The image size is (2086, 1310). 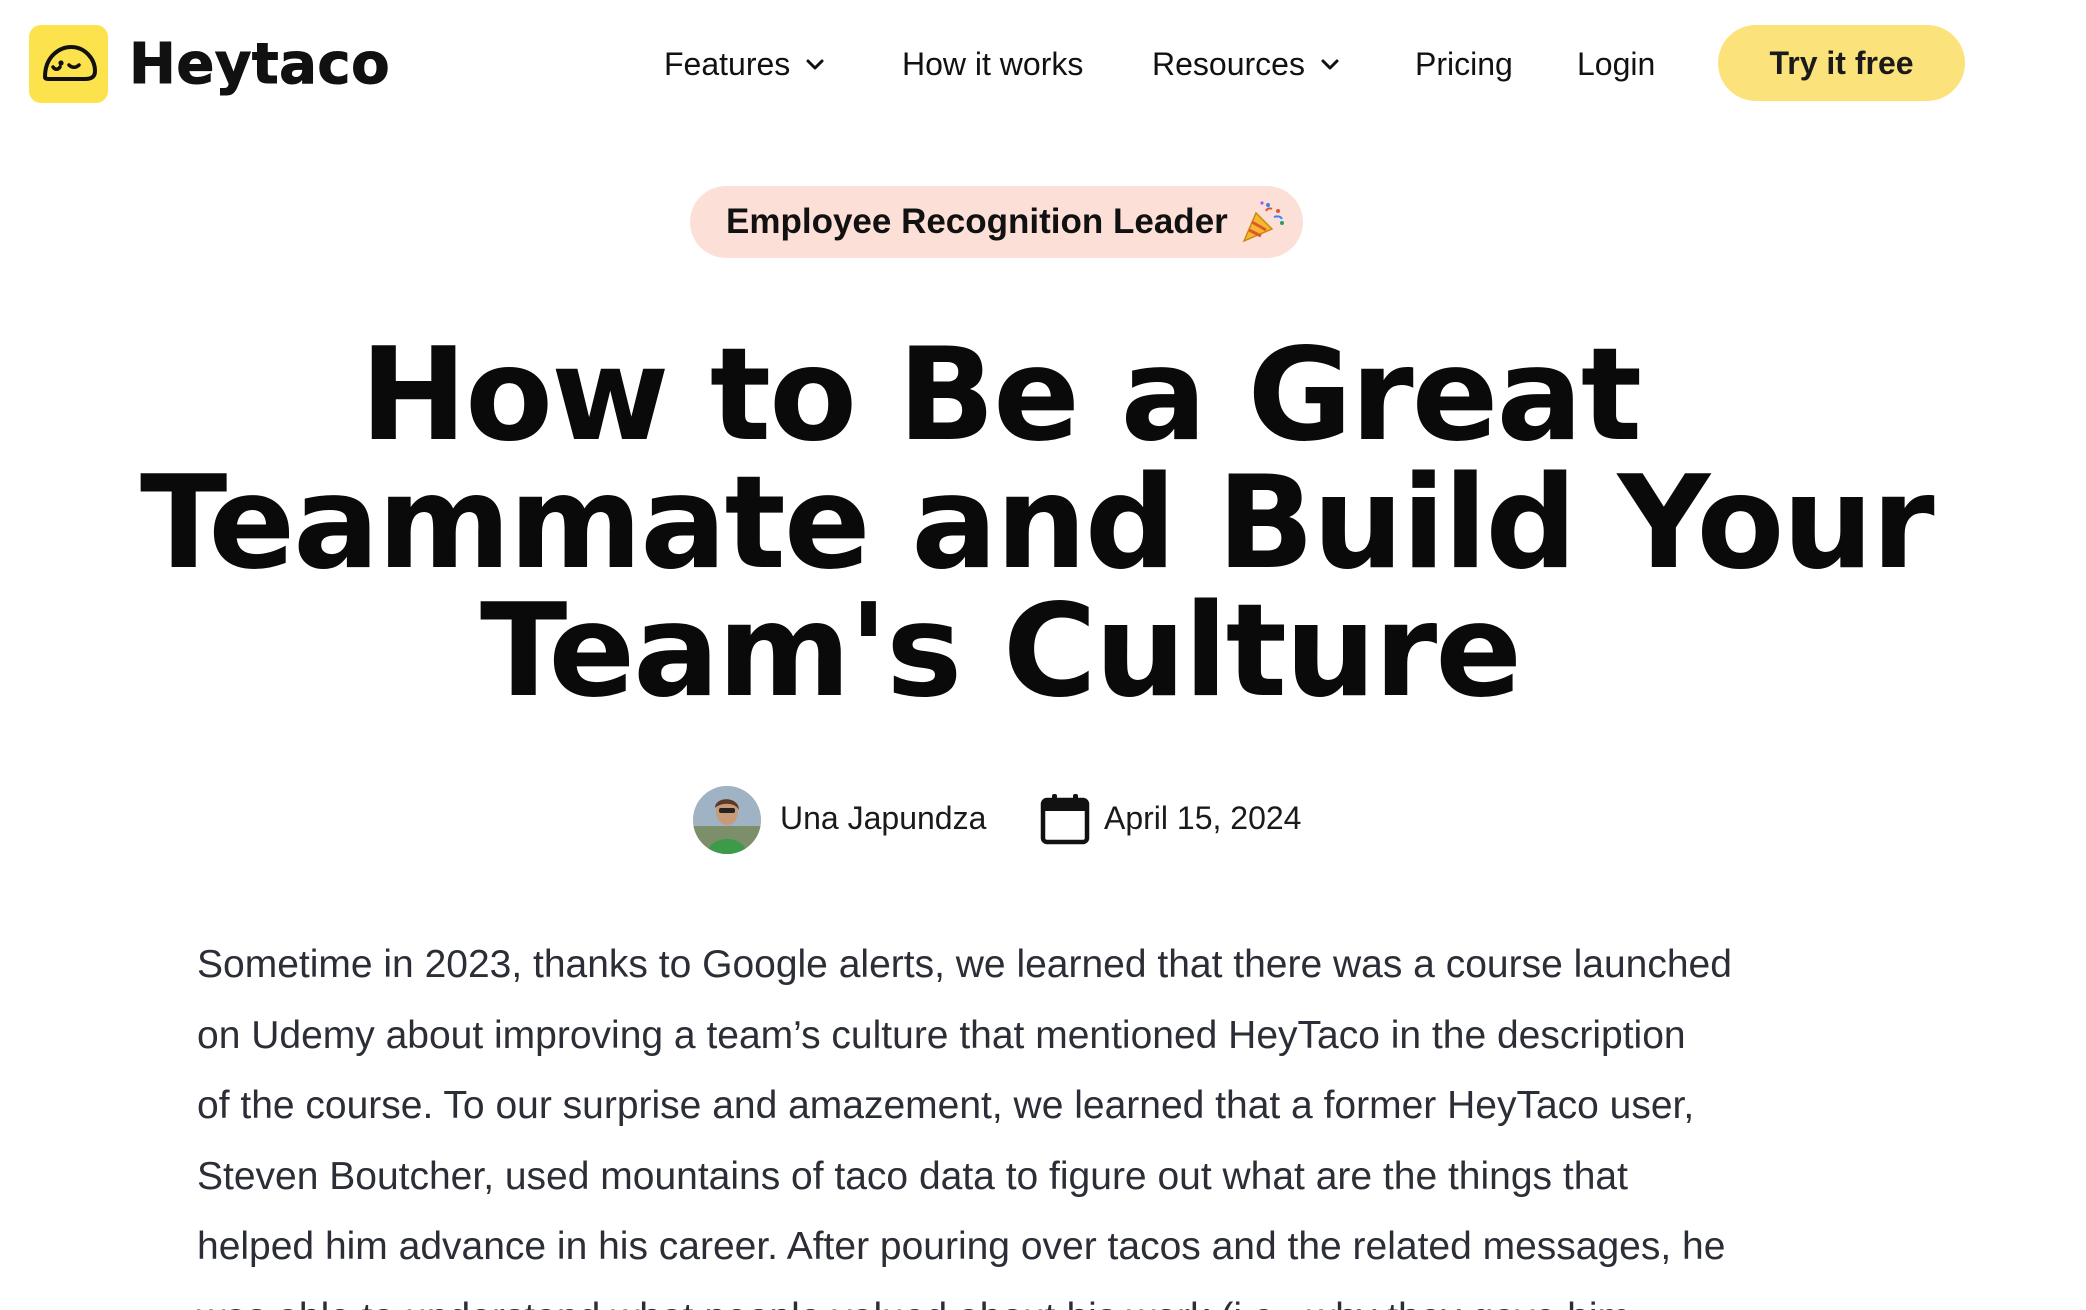 I want to click on article-title-line-1: How to Be a Great, so click(x=1001, y=395).